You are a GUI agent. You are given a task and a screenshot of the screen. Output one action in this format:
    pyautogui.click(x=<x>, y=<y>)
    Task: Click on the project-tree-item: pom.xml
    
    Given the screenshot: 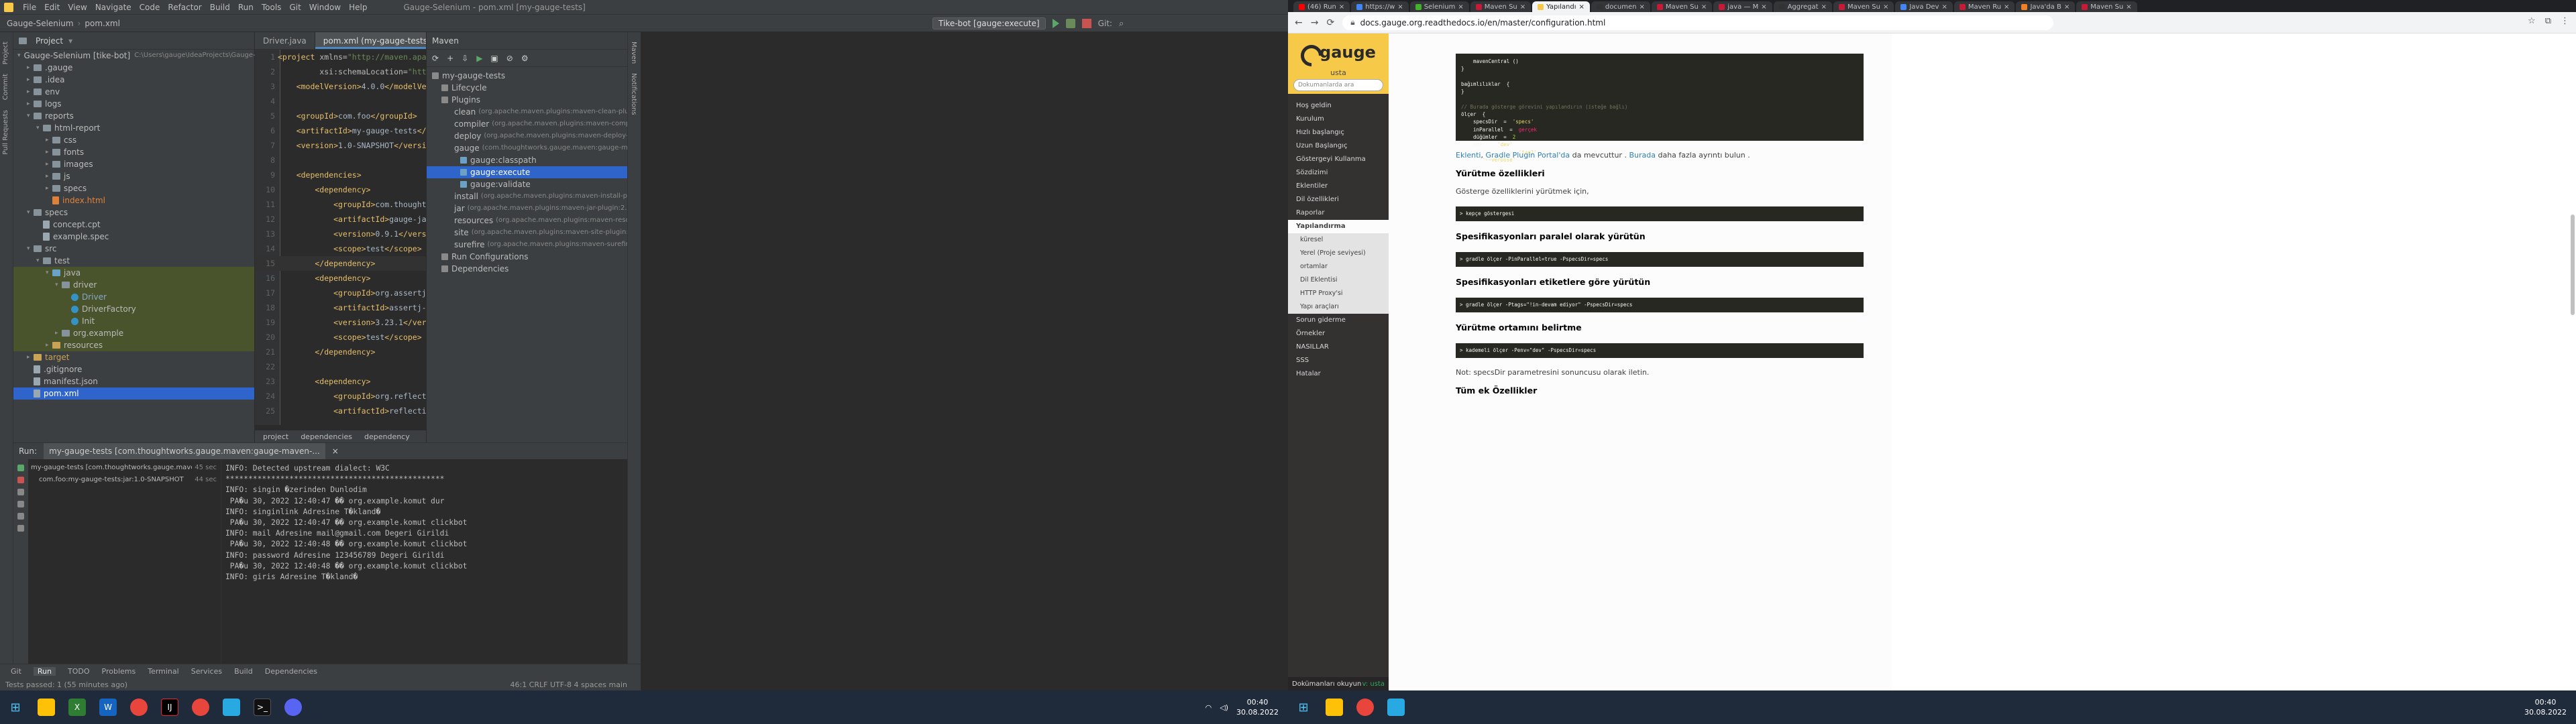 What is the action you would take?
    pyautogui.click(x=133, y=393)
    